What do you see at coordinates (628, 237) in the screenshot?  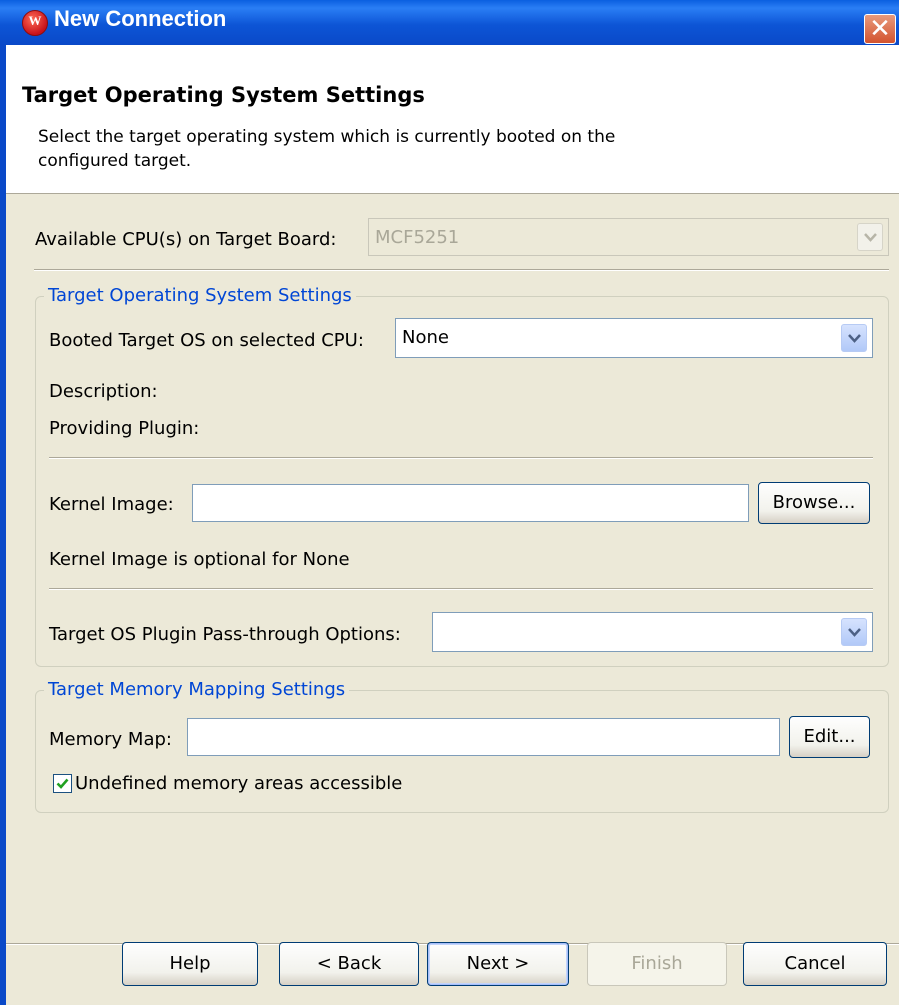 I see `cpu-select: MCF5251` at bounding box center [628, 237].